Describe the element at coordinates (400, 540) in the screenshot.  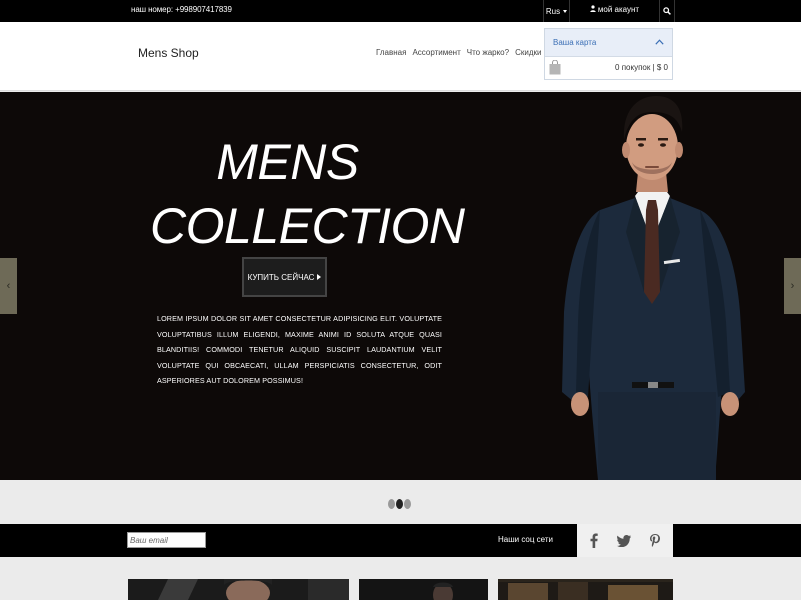
I see `newsletter-bar: Наши соц сети` at that location.